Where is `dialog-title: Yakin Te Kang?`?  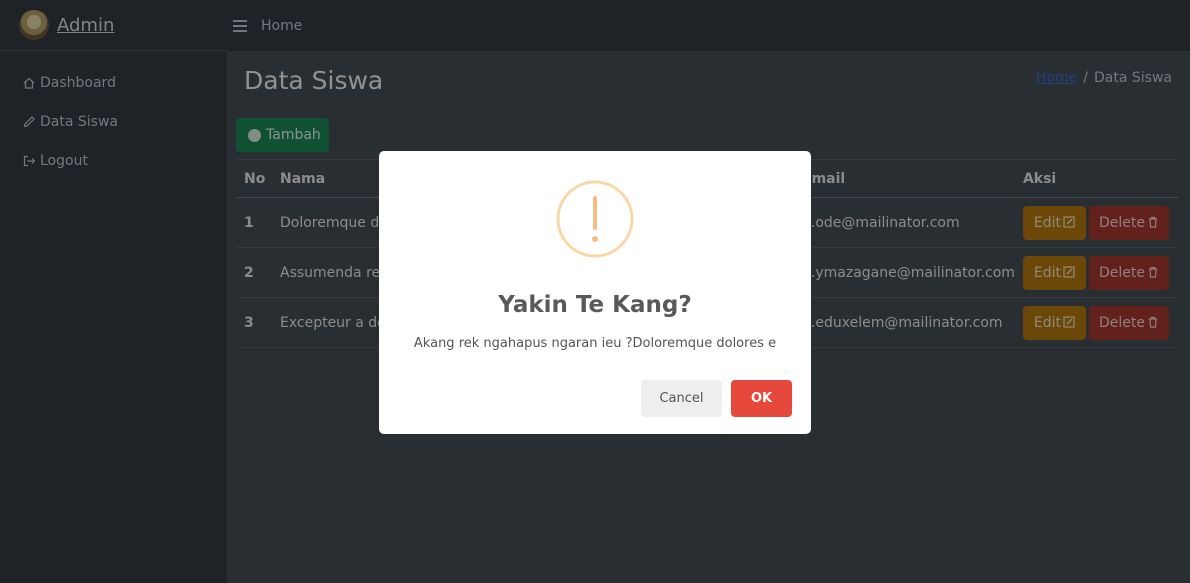
dialog-title: Yakin Te Kang? is located at coordinates (595, 305).